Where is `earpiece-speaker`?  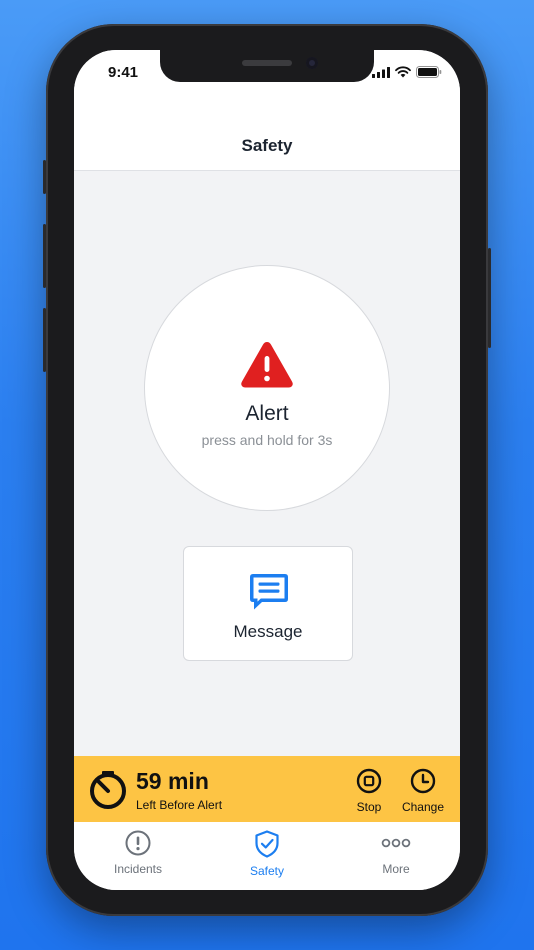 earpiece-speaker is located at coordinates (267, 63).